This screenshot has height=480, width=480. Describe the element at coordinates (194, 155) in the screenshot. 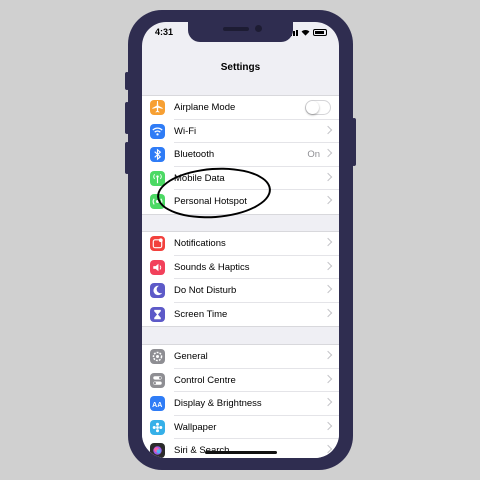

I see `settings-row-label: Bluetooth` at that location.